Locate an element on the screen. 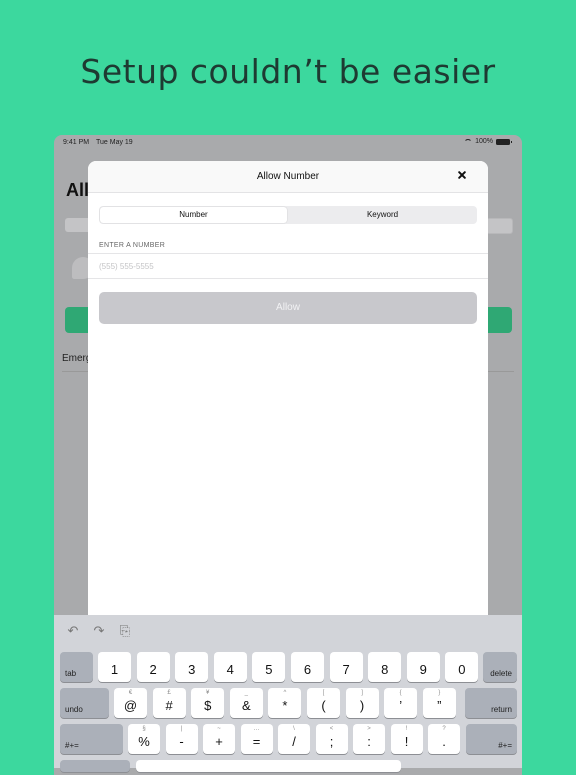 The width and height of the screenshot is (576, 775). key-4: 4 is located at coordinates (230, 667).